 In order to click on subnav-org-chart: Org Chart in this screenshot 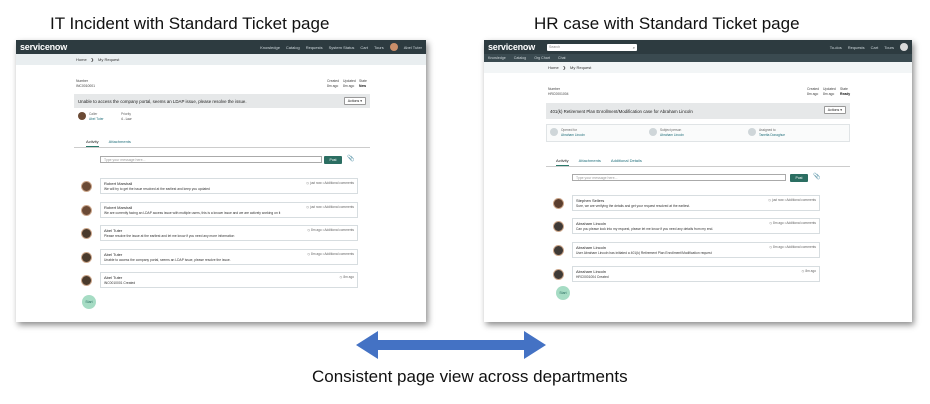, I will do `click(542, 58)`.